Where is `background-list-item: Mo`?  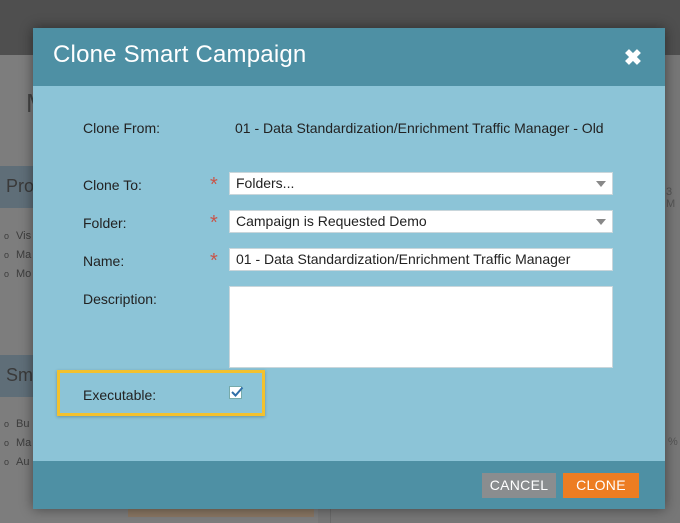 background-list-item: Mo is located at coordinates (17, 274).